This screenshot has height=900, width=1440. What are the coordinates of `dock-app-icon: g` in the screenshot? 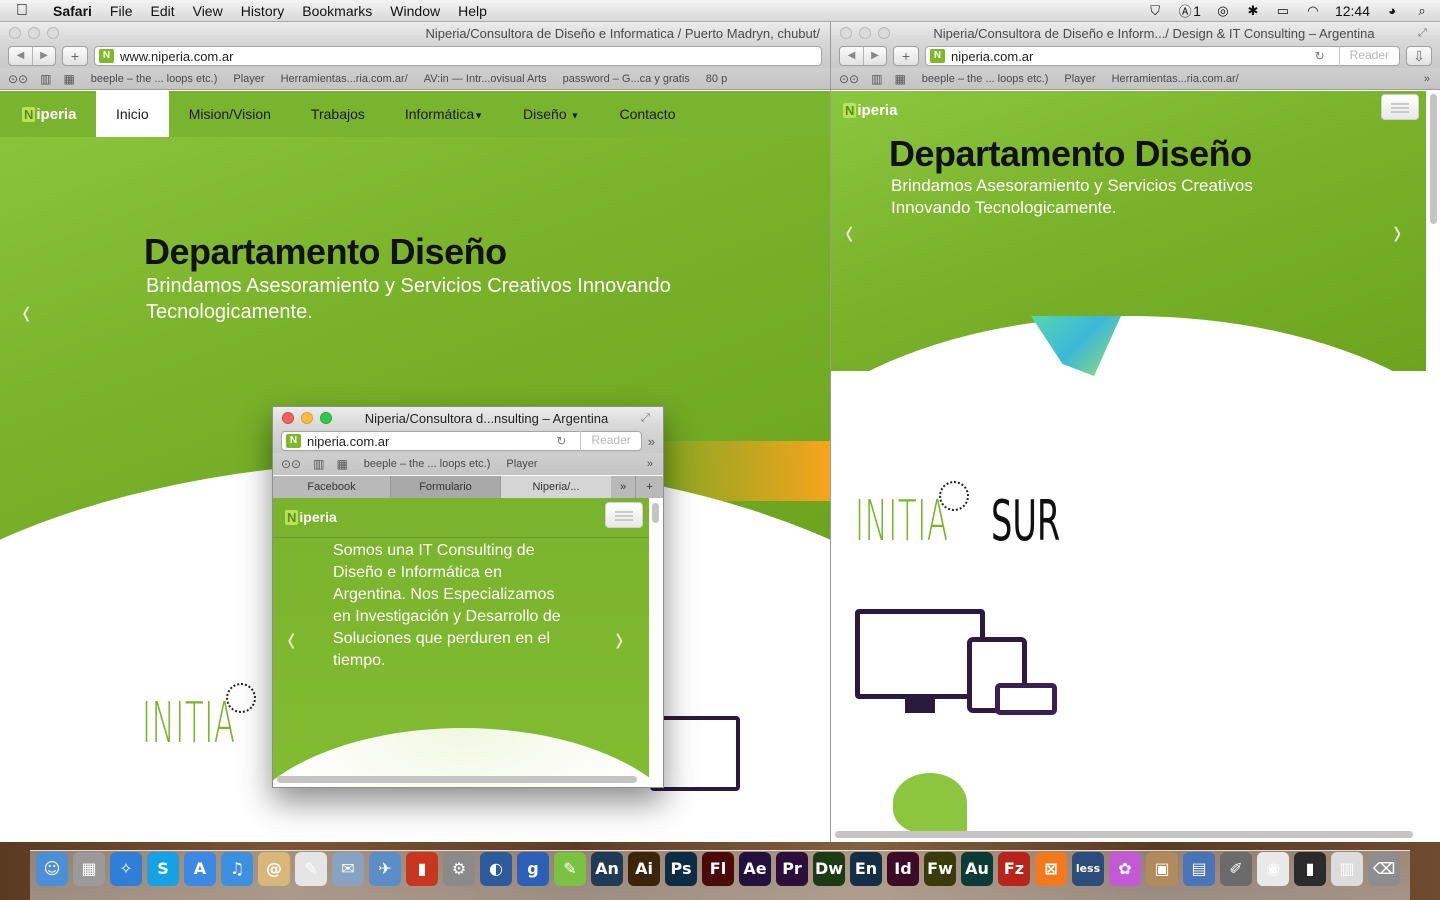 It's located at (533, 869).